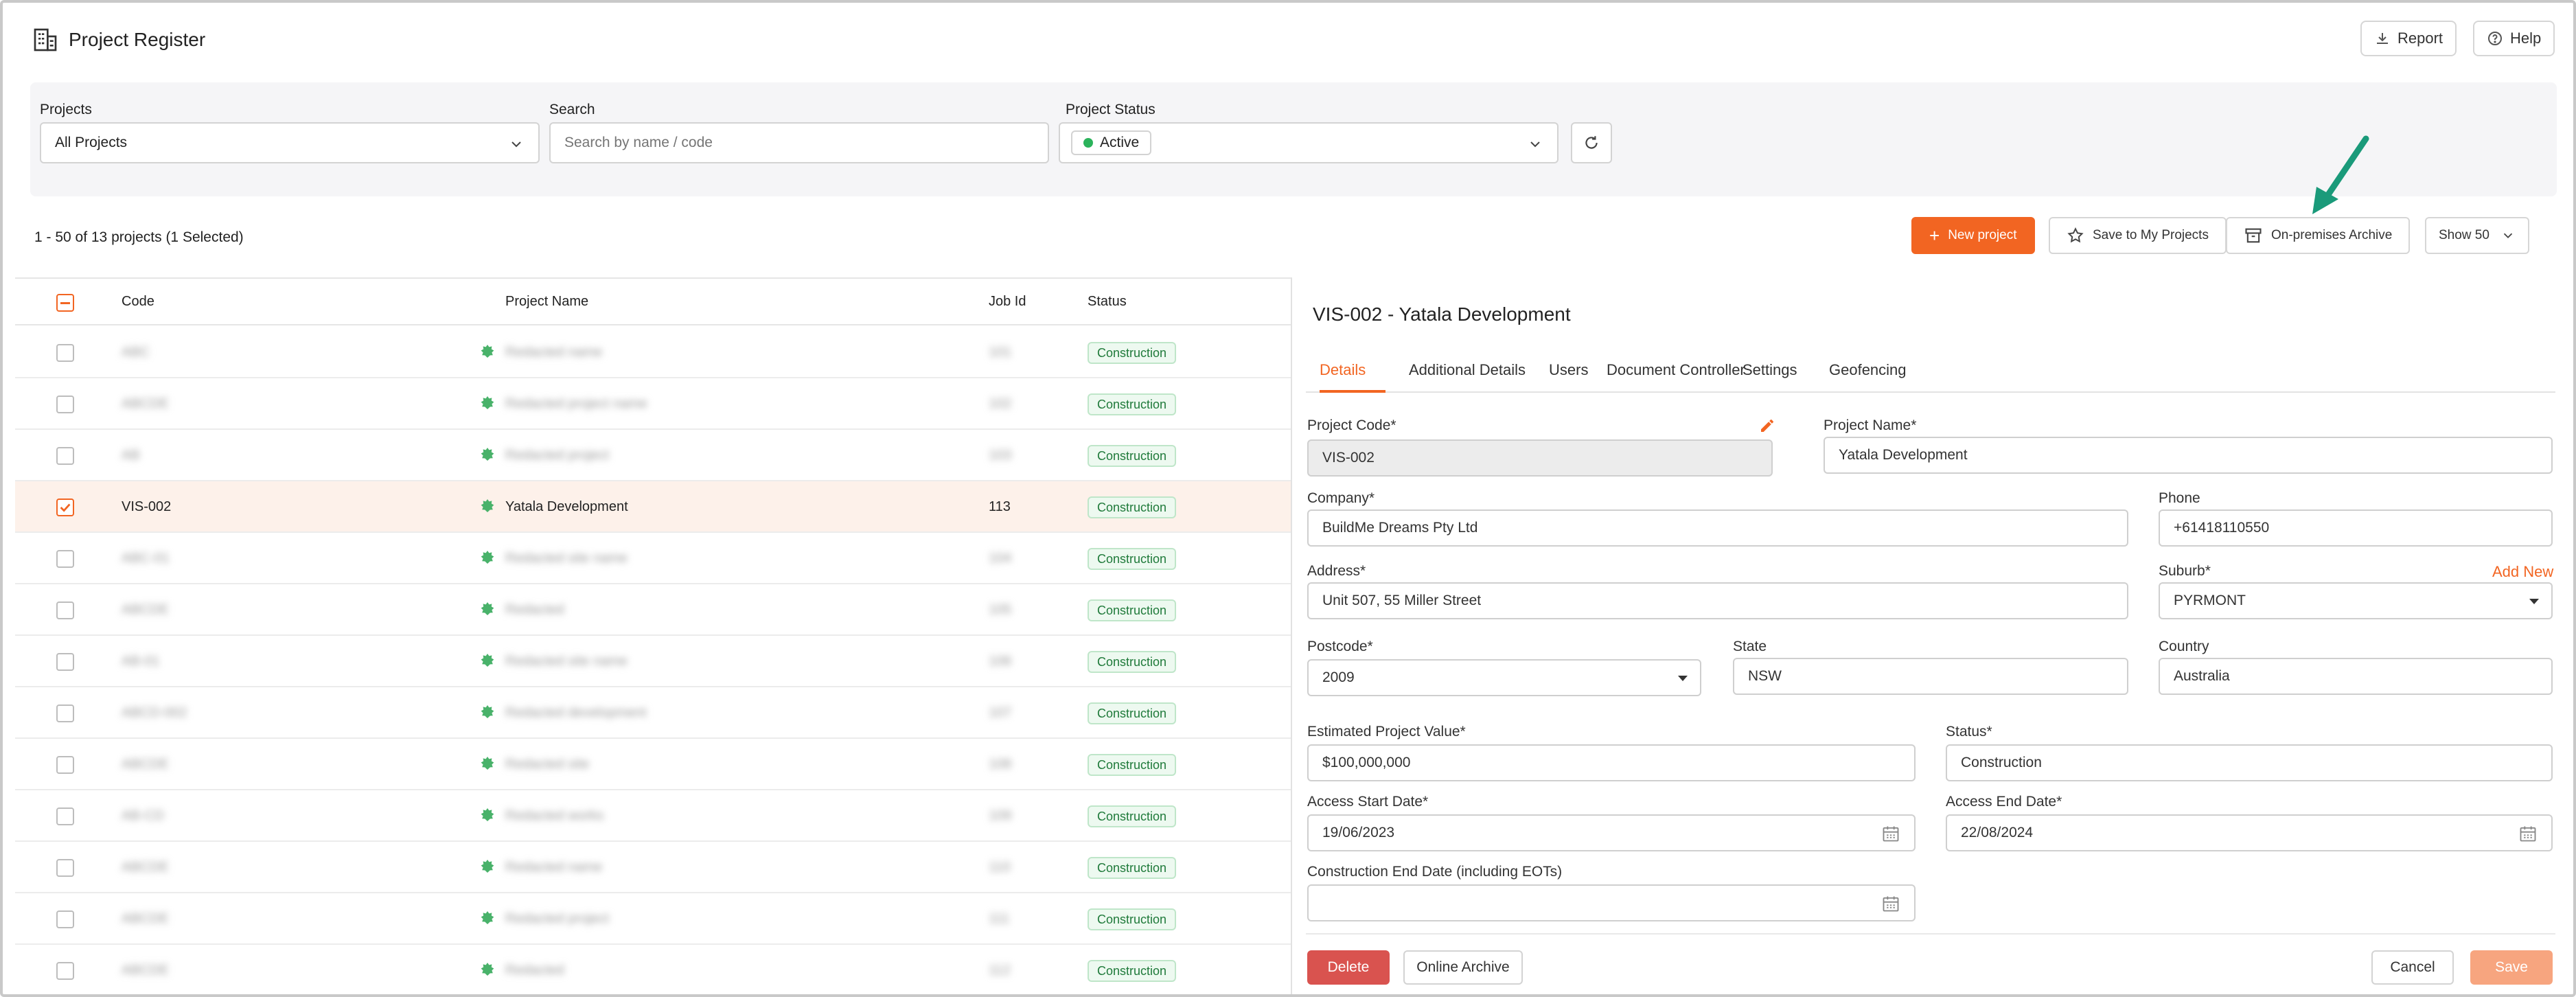 This screenshot has height=997, width=2576. I want to click on table-row: ABCDE Redacted site 108 Construction, so click(653, 764).